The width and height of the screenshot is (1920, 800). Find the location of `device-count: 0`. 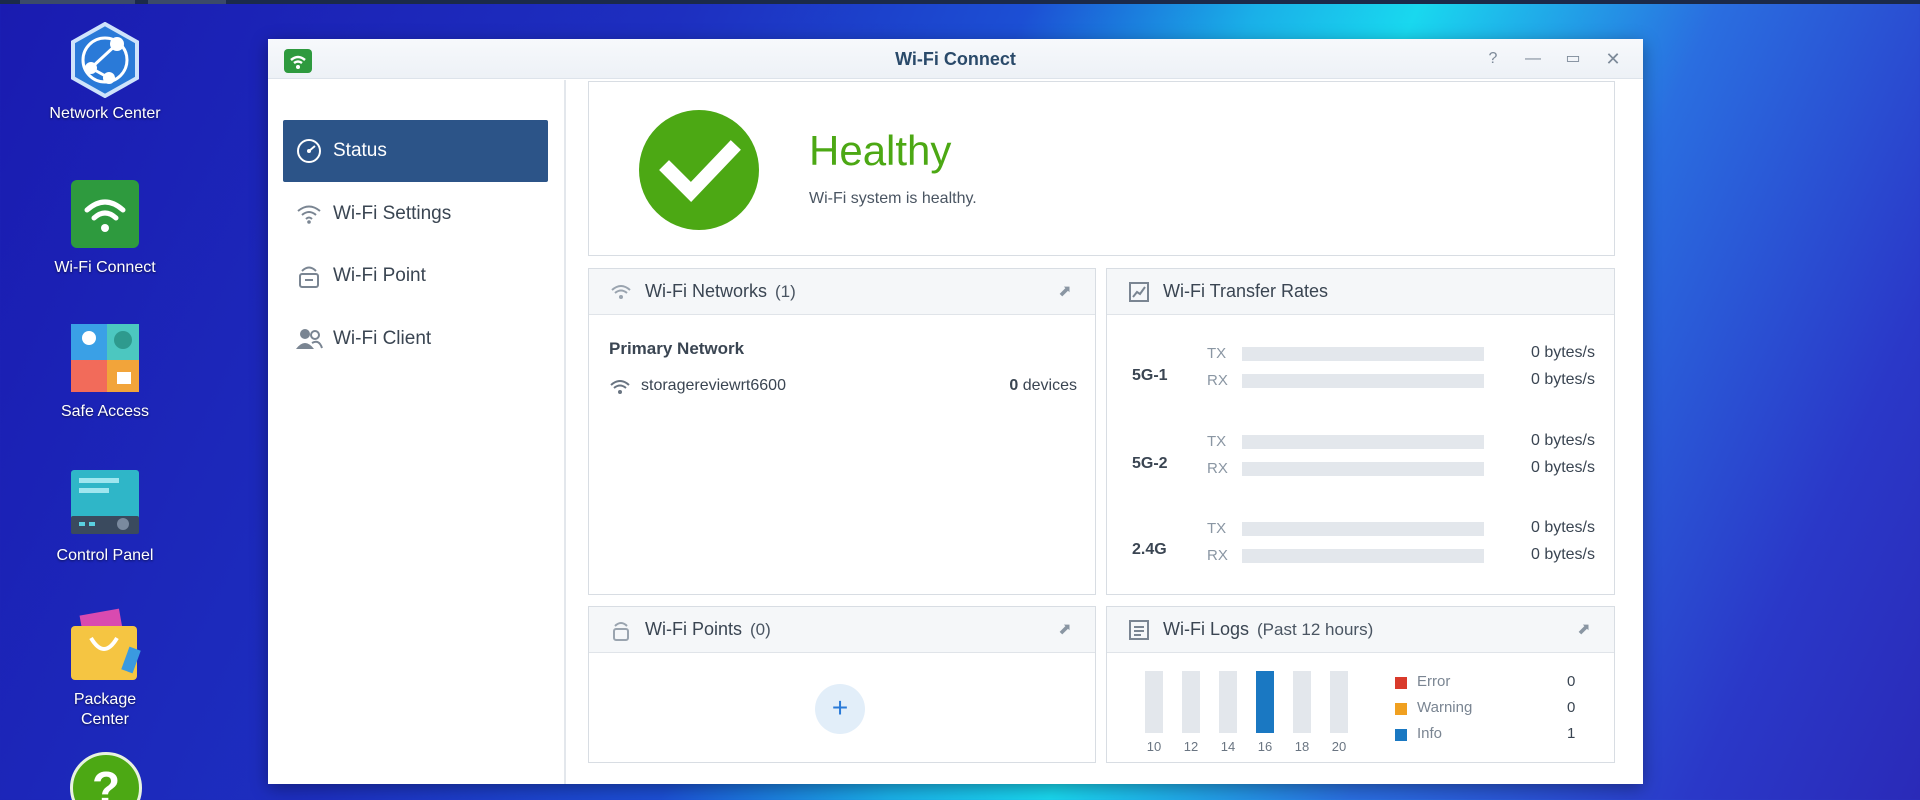

device-count: 0 is located at coordinates (1014, 385).